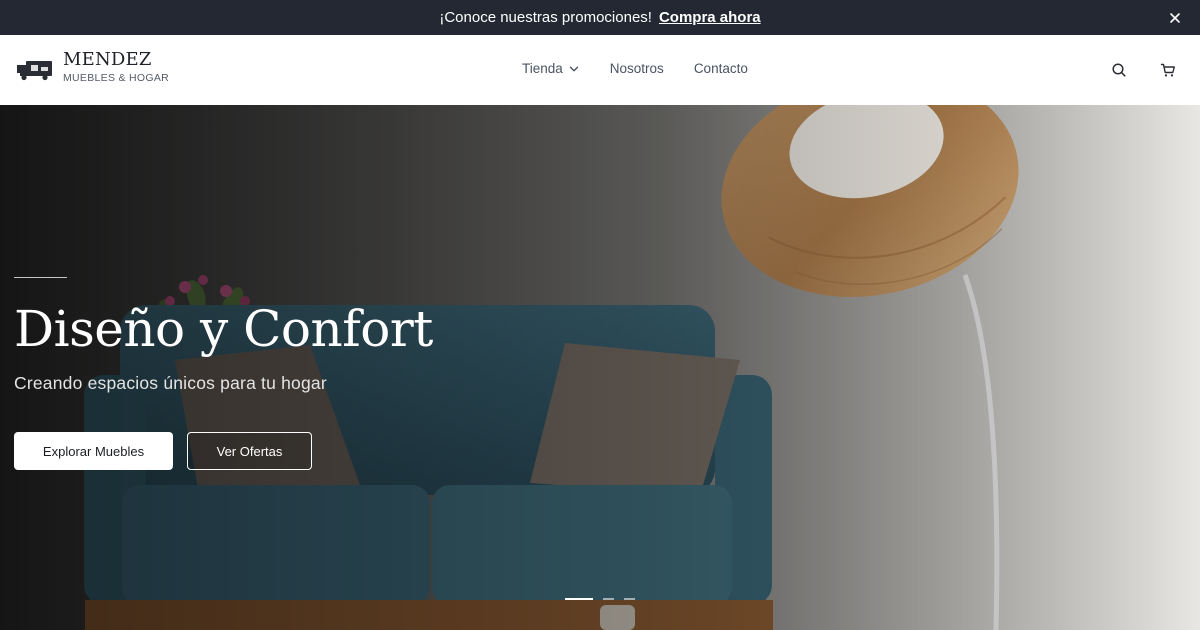 Image resolution: width=1200 pixels, height=630 pixels. What do you see at coordinates (40, 277) in the screenshot?
I see `hero-divider` at bounding box center [40, 277].